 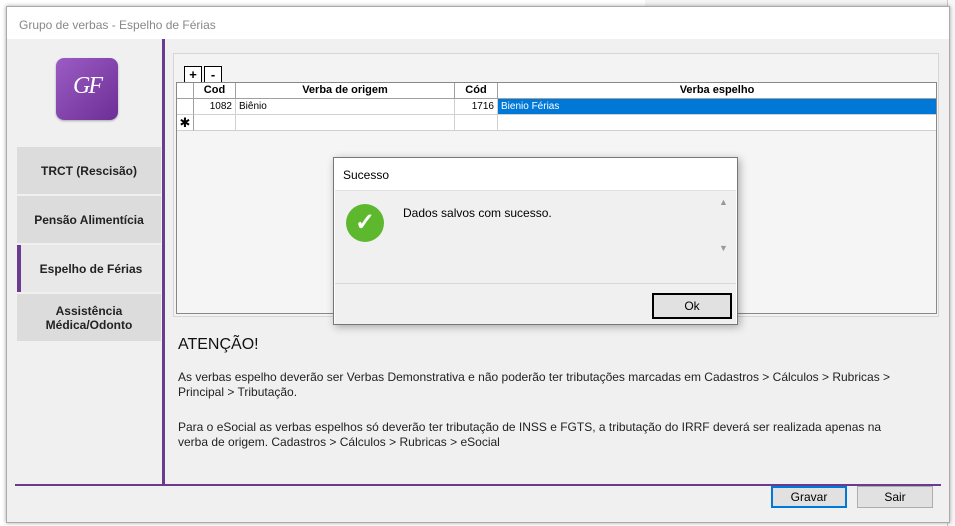 I want to click on sidebar-item-espelho-ferias: Espelho de Férias, so click(x=89, y=268).